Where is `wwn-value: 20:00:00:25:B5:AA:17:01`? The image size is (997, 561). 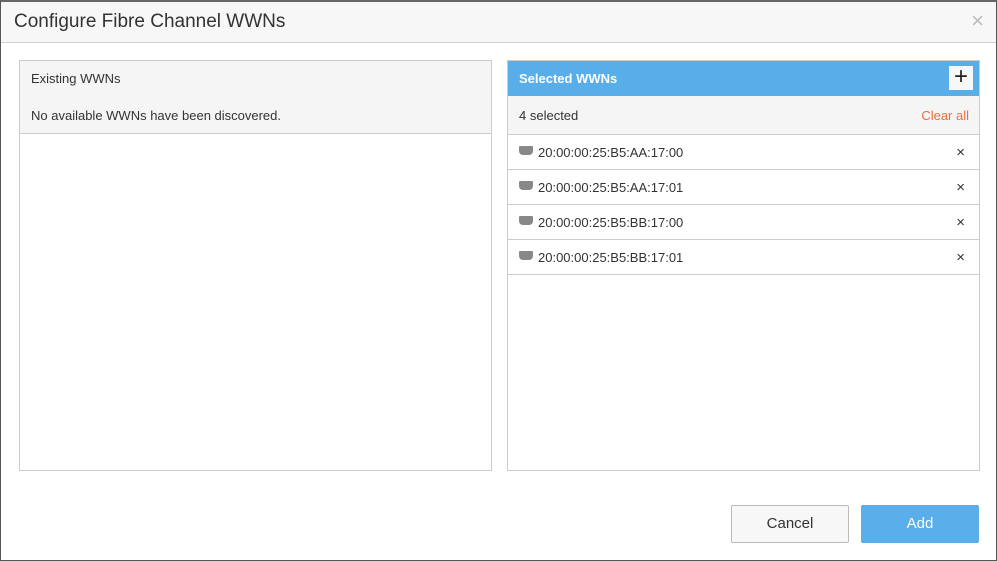 wwn-value: 20:00:00:25:B5:AA:17:01 is located at coordinates (611, 187).